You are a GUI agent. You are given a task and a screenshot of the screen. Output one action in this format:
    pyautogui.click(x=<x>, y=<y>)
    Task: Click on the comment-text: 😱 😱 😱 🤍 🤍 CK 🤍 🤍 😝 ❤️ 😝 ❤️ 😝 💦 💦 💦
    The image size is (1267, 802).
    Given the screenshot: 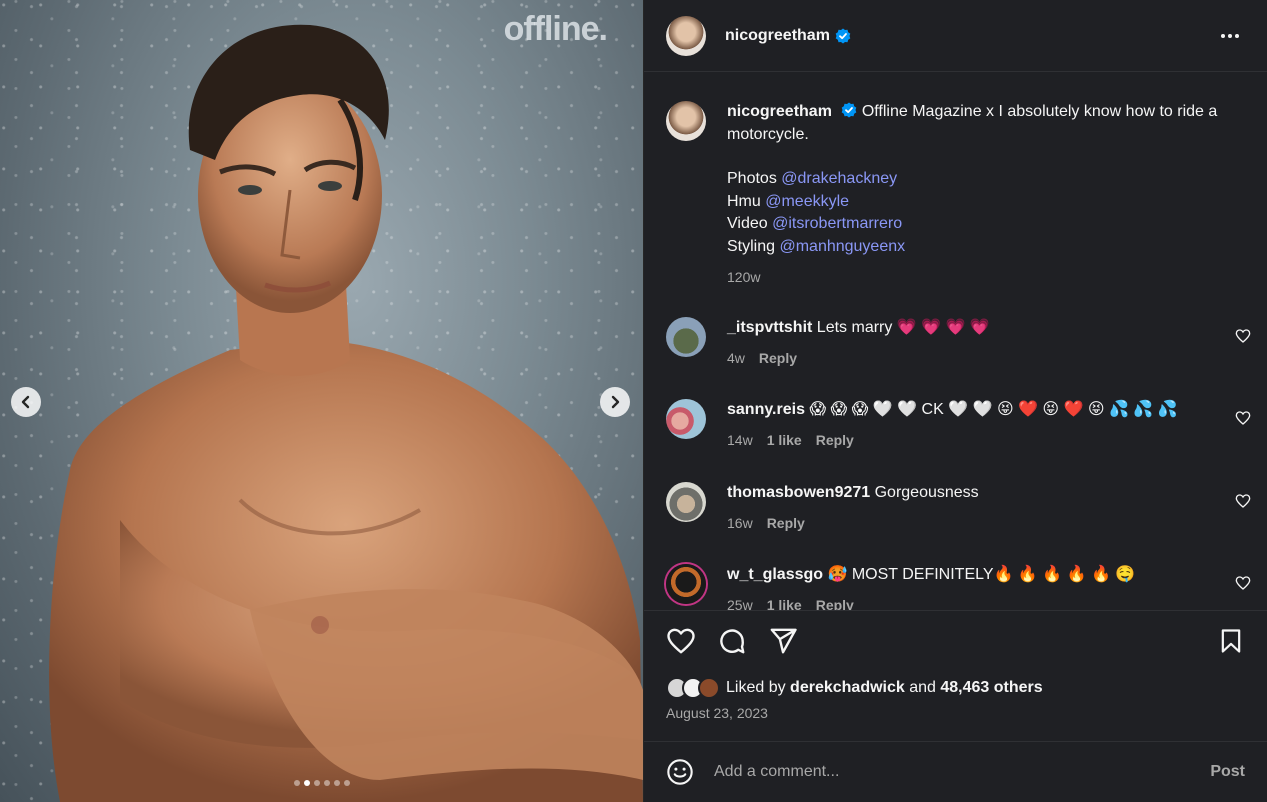 What is the action you would take?
    pyautogui.click(x=993, y=409)
    